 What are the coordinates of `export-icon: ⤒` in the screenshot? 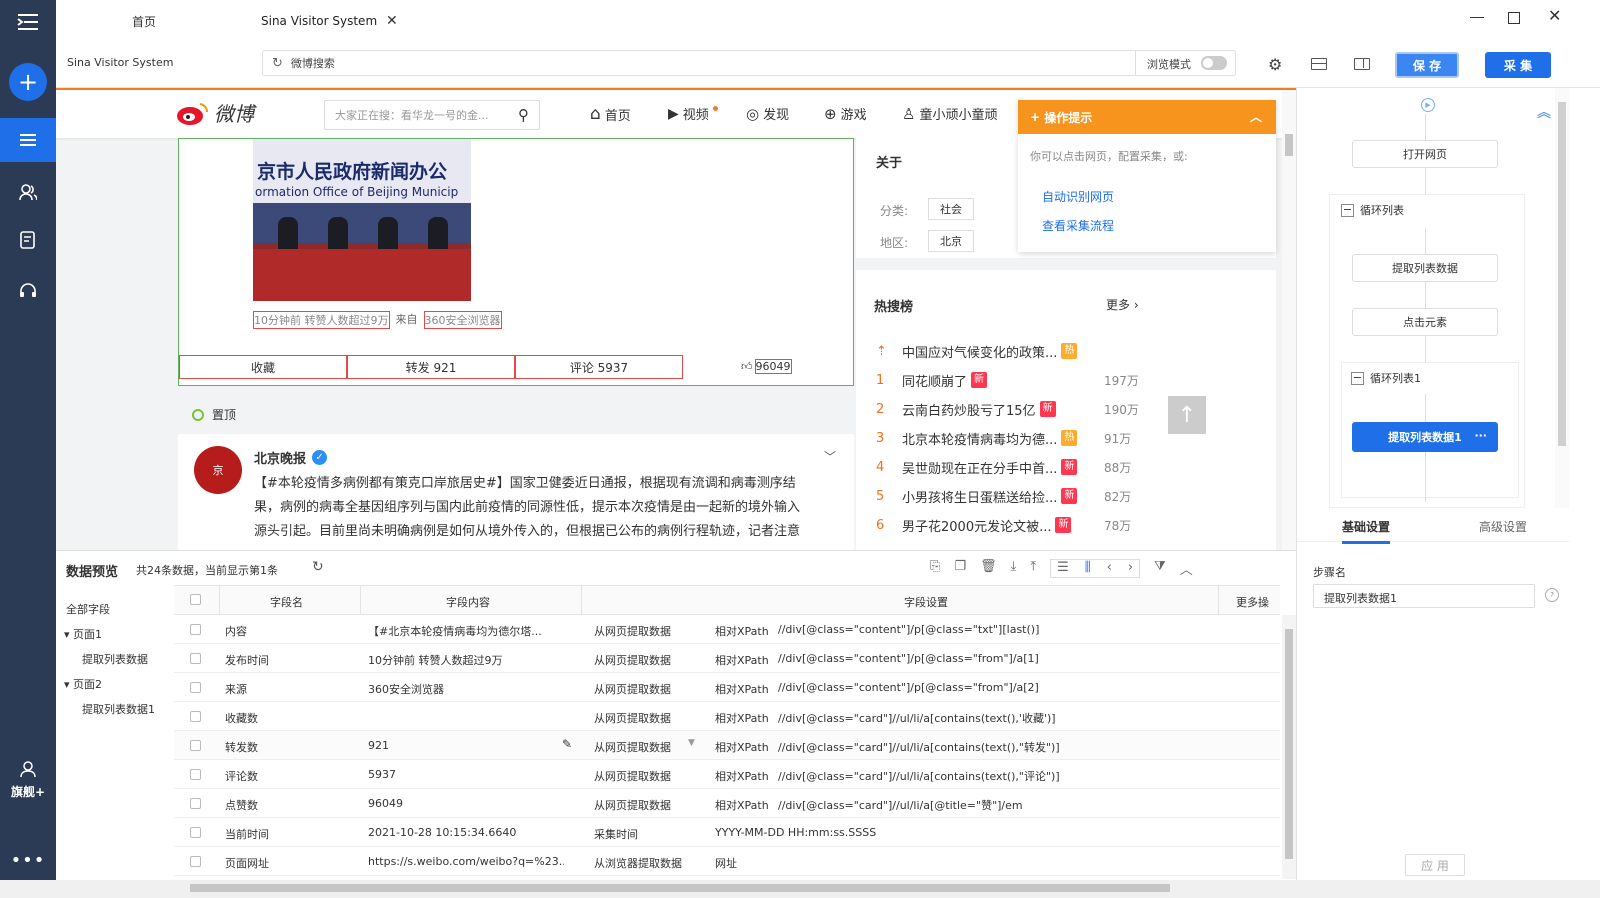 It's located at (1033, 568).